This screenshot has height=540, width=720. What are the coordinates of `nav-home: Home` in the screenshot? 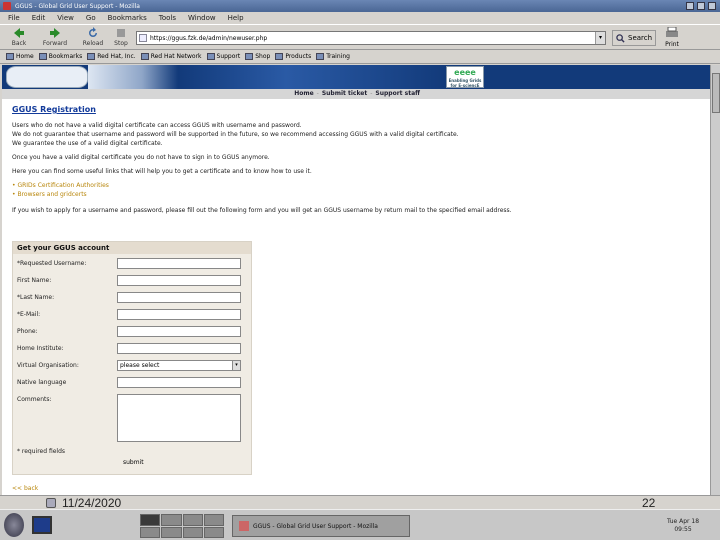 It's located at (303, 93).